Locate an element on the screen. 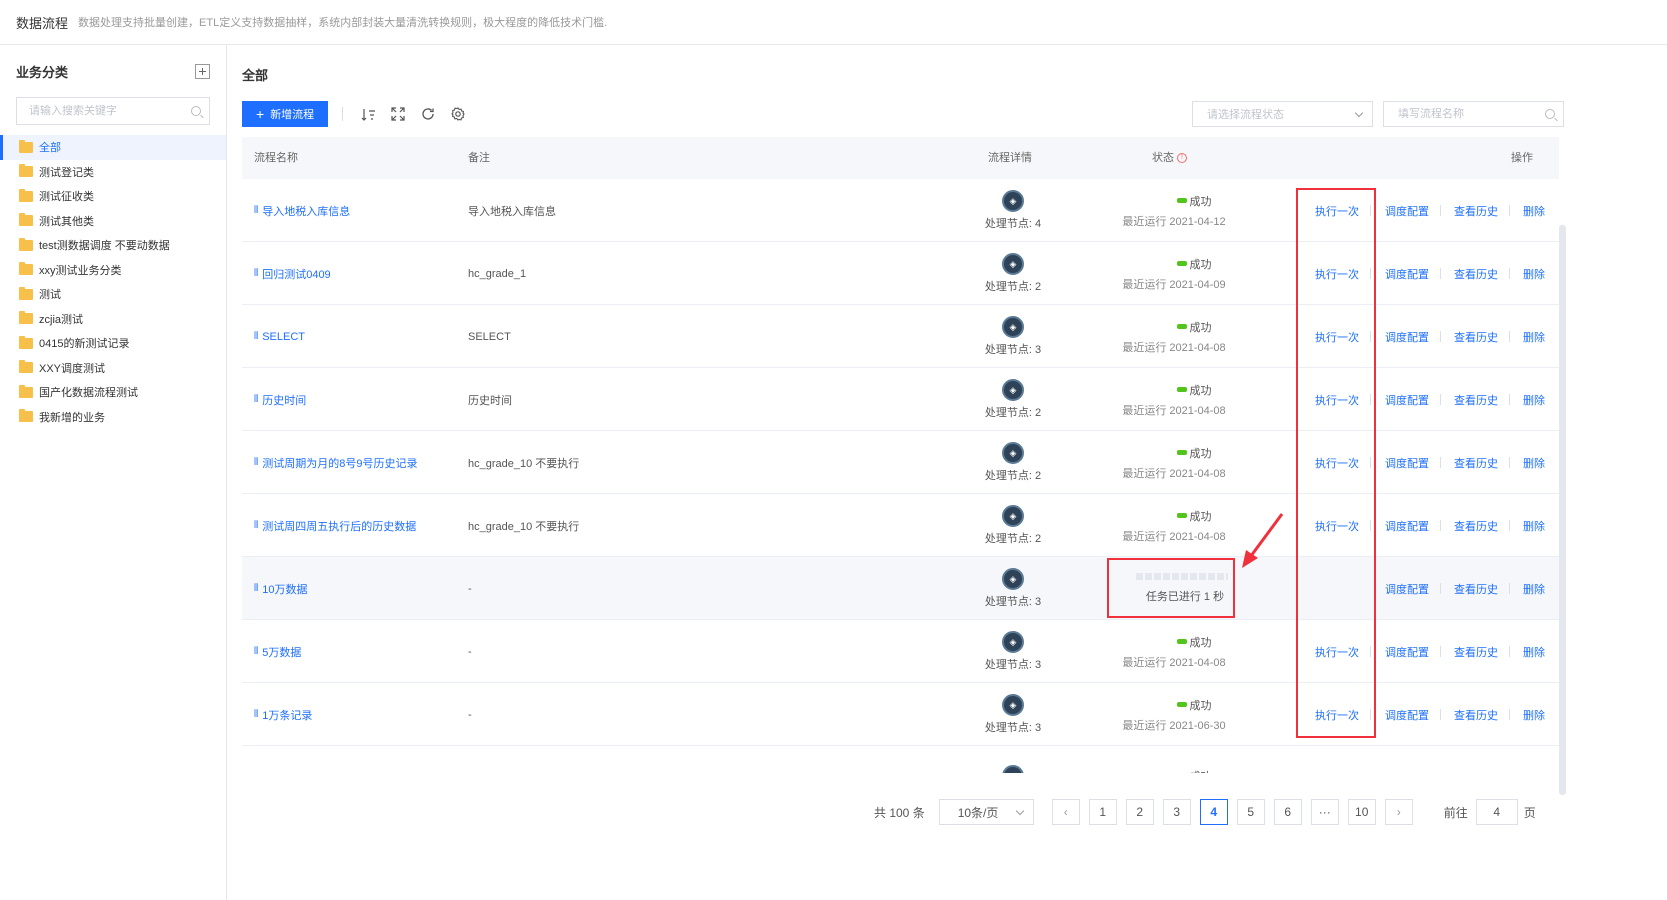 This screenshot has height=900, width=1667. sidebar-item: 测试征收类 is located at coordinates (113, 196).